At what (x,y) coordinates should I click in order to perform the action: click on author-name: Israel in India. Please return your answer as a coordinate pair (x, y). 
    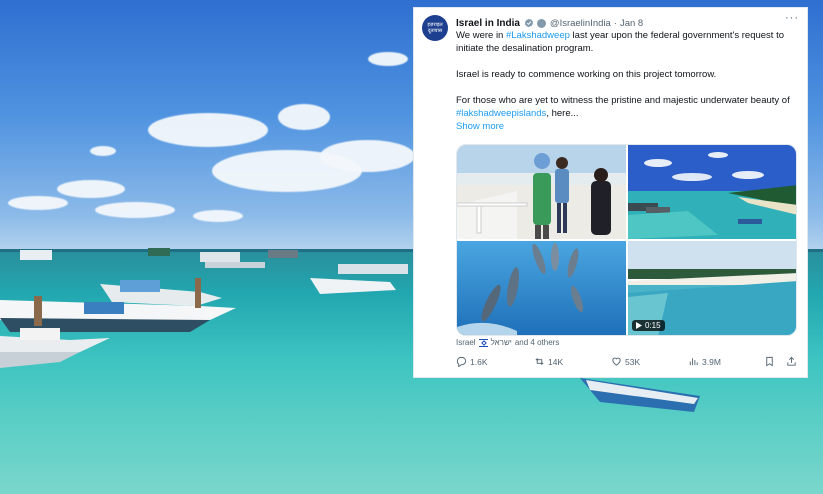
    Looking at the image, I should click on (488, 23).